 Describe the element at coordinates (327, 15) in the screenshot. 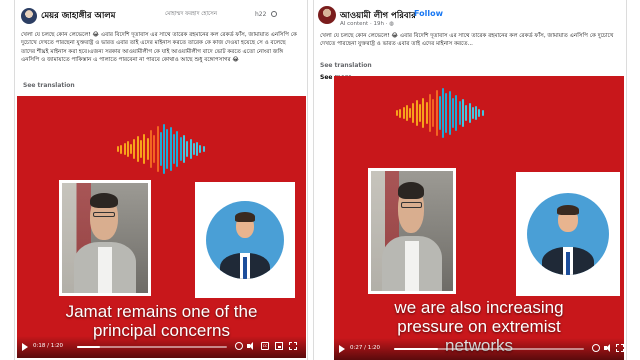

I see `right-author-avatar` at that location.